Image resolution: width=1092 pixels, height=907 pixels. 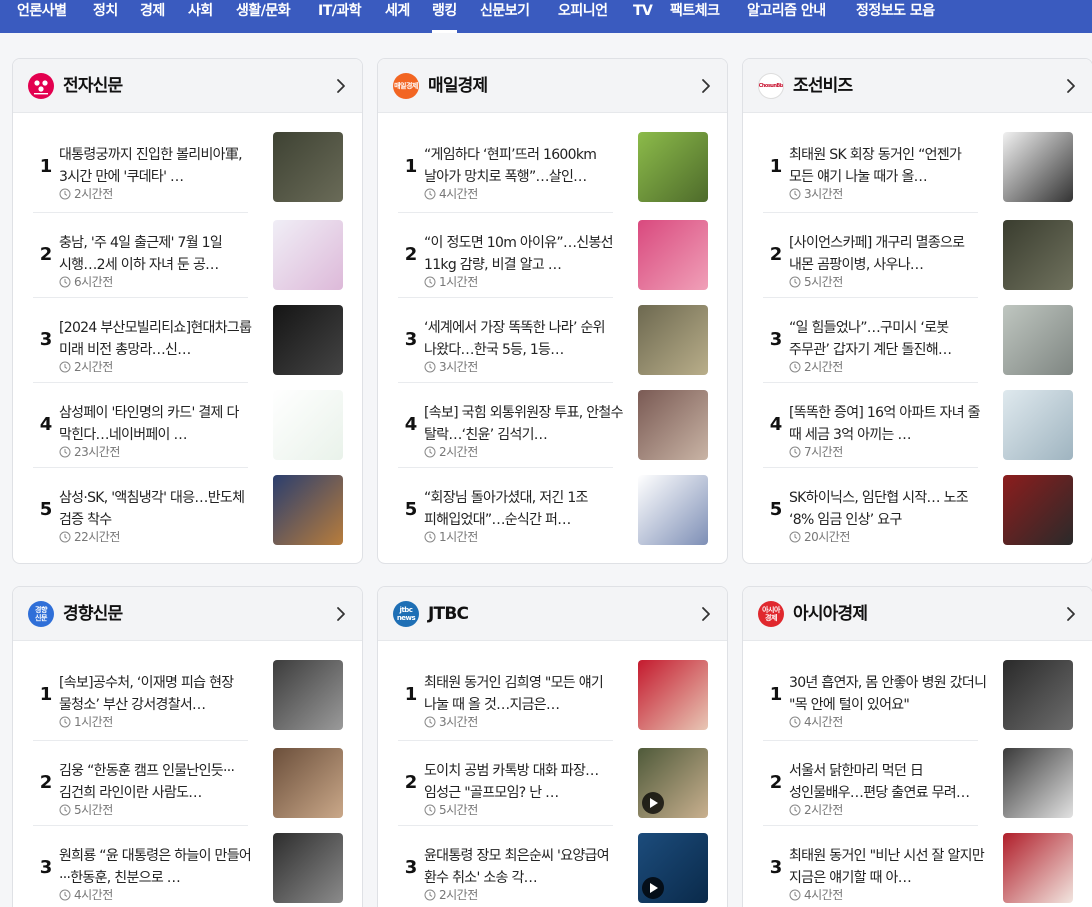 What do you see at coordinates (889, 694) in the screenshot?
I see `article-title: 30년 흡연자, 몸 안좋아 병원 갔더니 "목 안에 털이 있어요"` at bounding box center [889, 694].